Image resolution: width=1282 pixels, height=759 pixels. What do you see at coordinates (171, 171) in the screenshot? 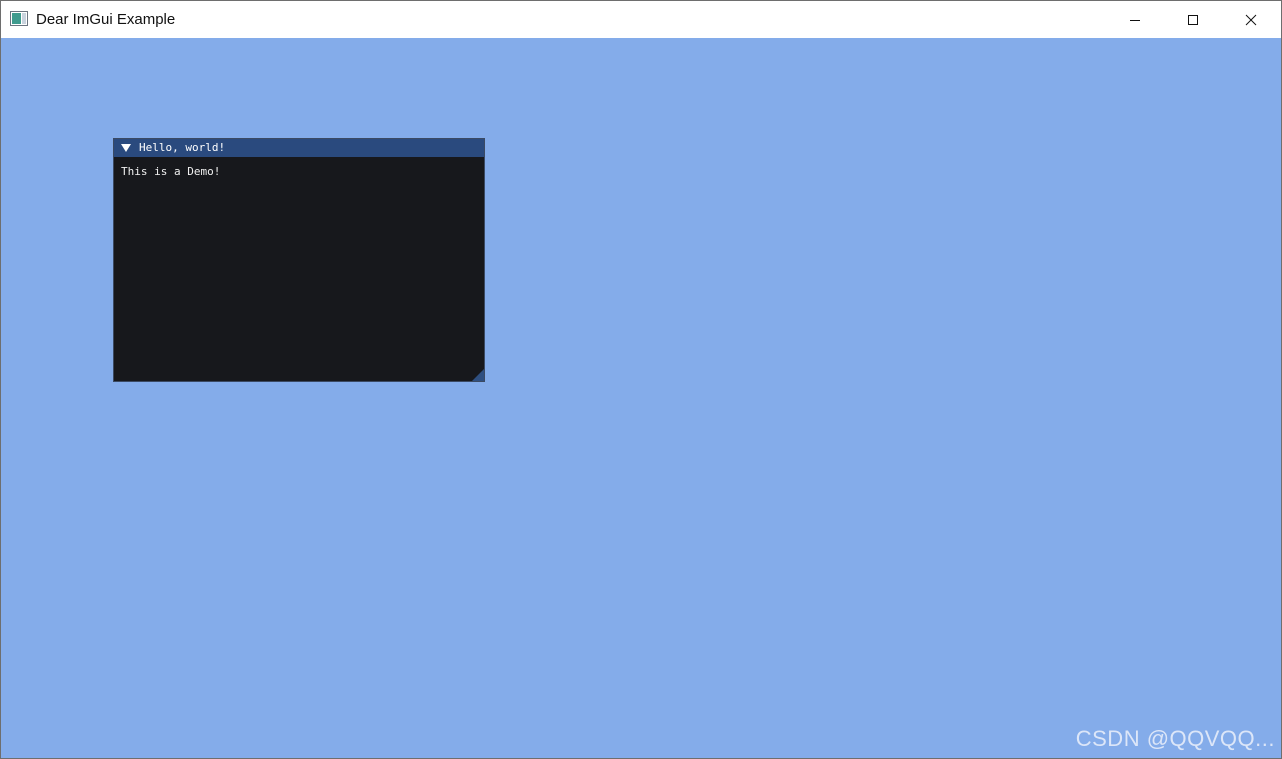
I see `imgui-window-text: This is a Demo!` at bounding box center [171, 171].